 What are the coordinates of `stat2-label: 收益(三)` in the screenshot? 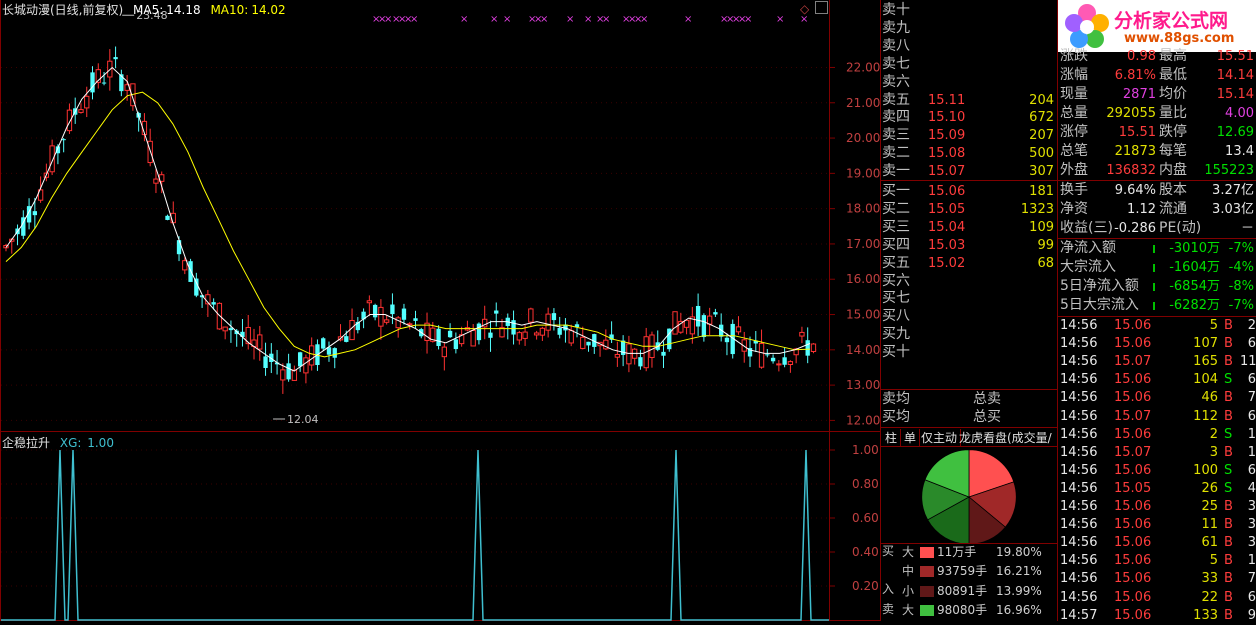 It's located at (1086, 228).